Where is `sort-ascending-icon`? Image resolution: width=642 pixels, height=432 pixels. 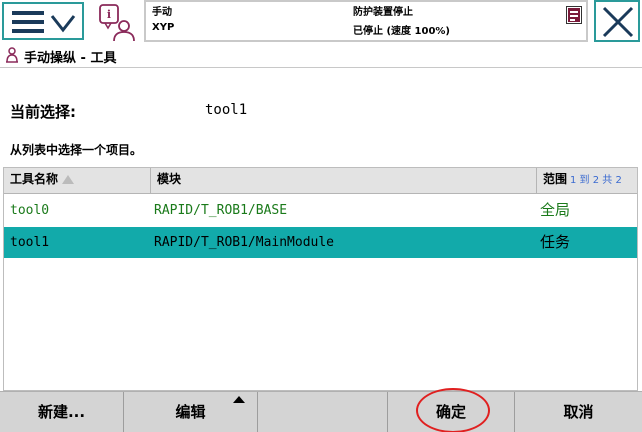 sort-ascending-icon is located at coordinates (68, 179).